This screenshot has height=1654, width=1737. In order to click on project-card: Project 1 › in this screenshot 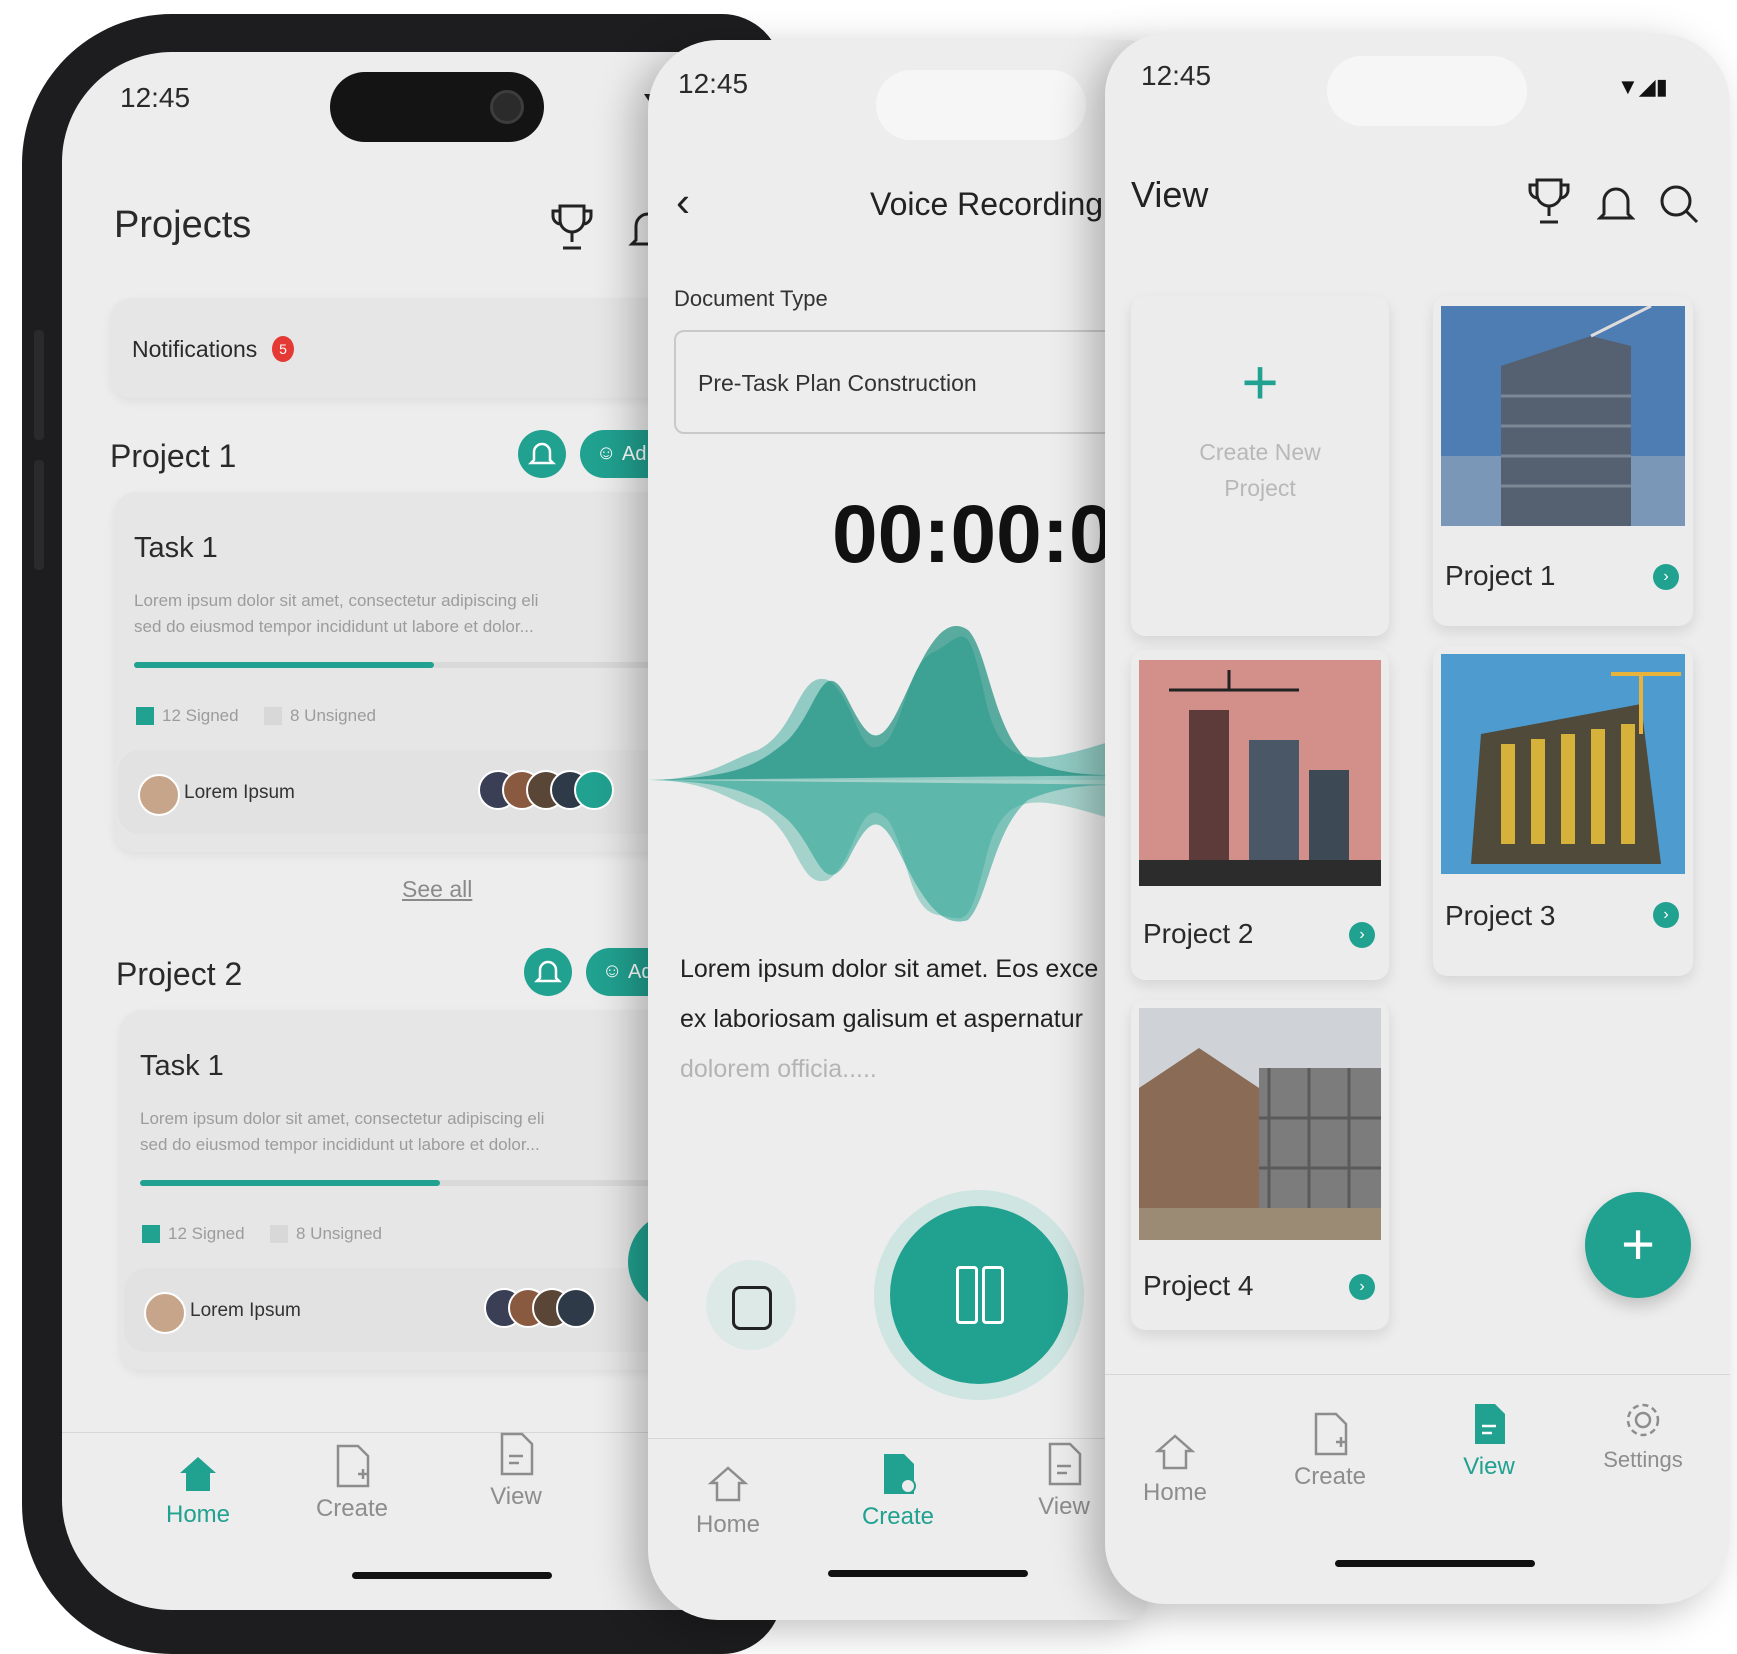, I will do `click(1563, 461)`.